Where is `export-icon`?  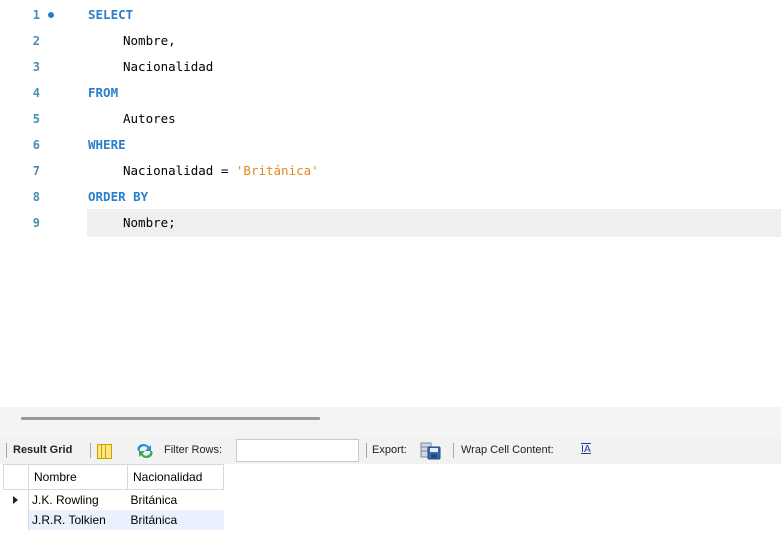 export-icon is located at coordinates (431, 451).